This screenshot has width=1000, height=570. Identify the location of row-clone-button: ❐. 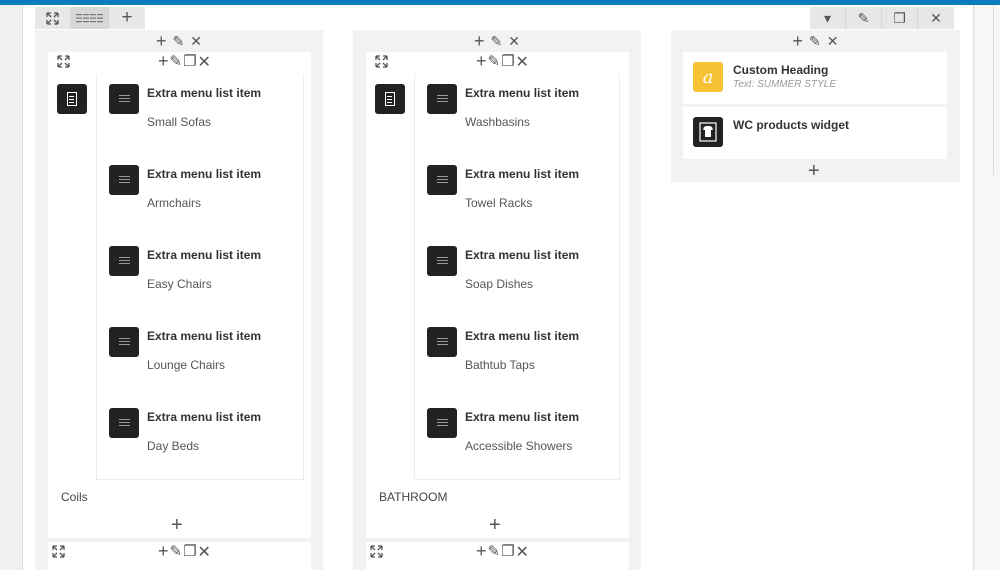
(900, 18).